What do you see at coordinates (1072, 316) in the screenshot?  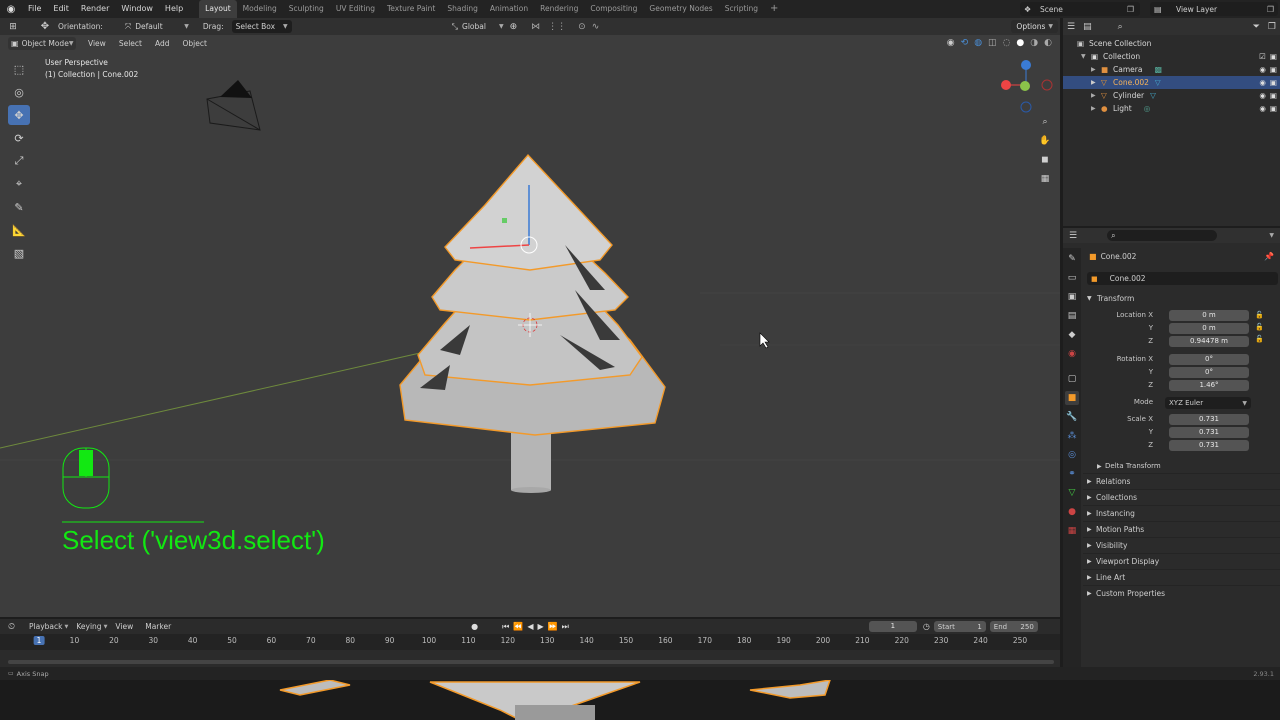 I see `view-layer-tab-icon: ▤` at bounding box center [1072, 316].